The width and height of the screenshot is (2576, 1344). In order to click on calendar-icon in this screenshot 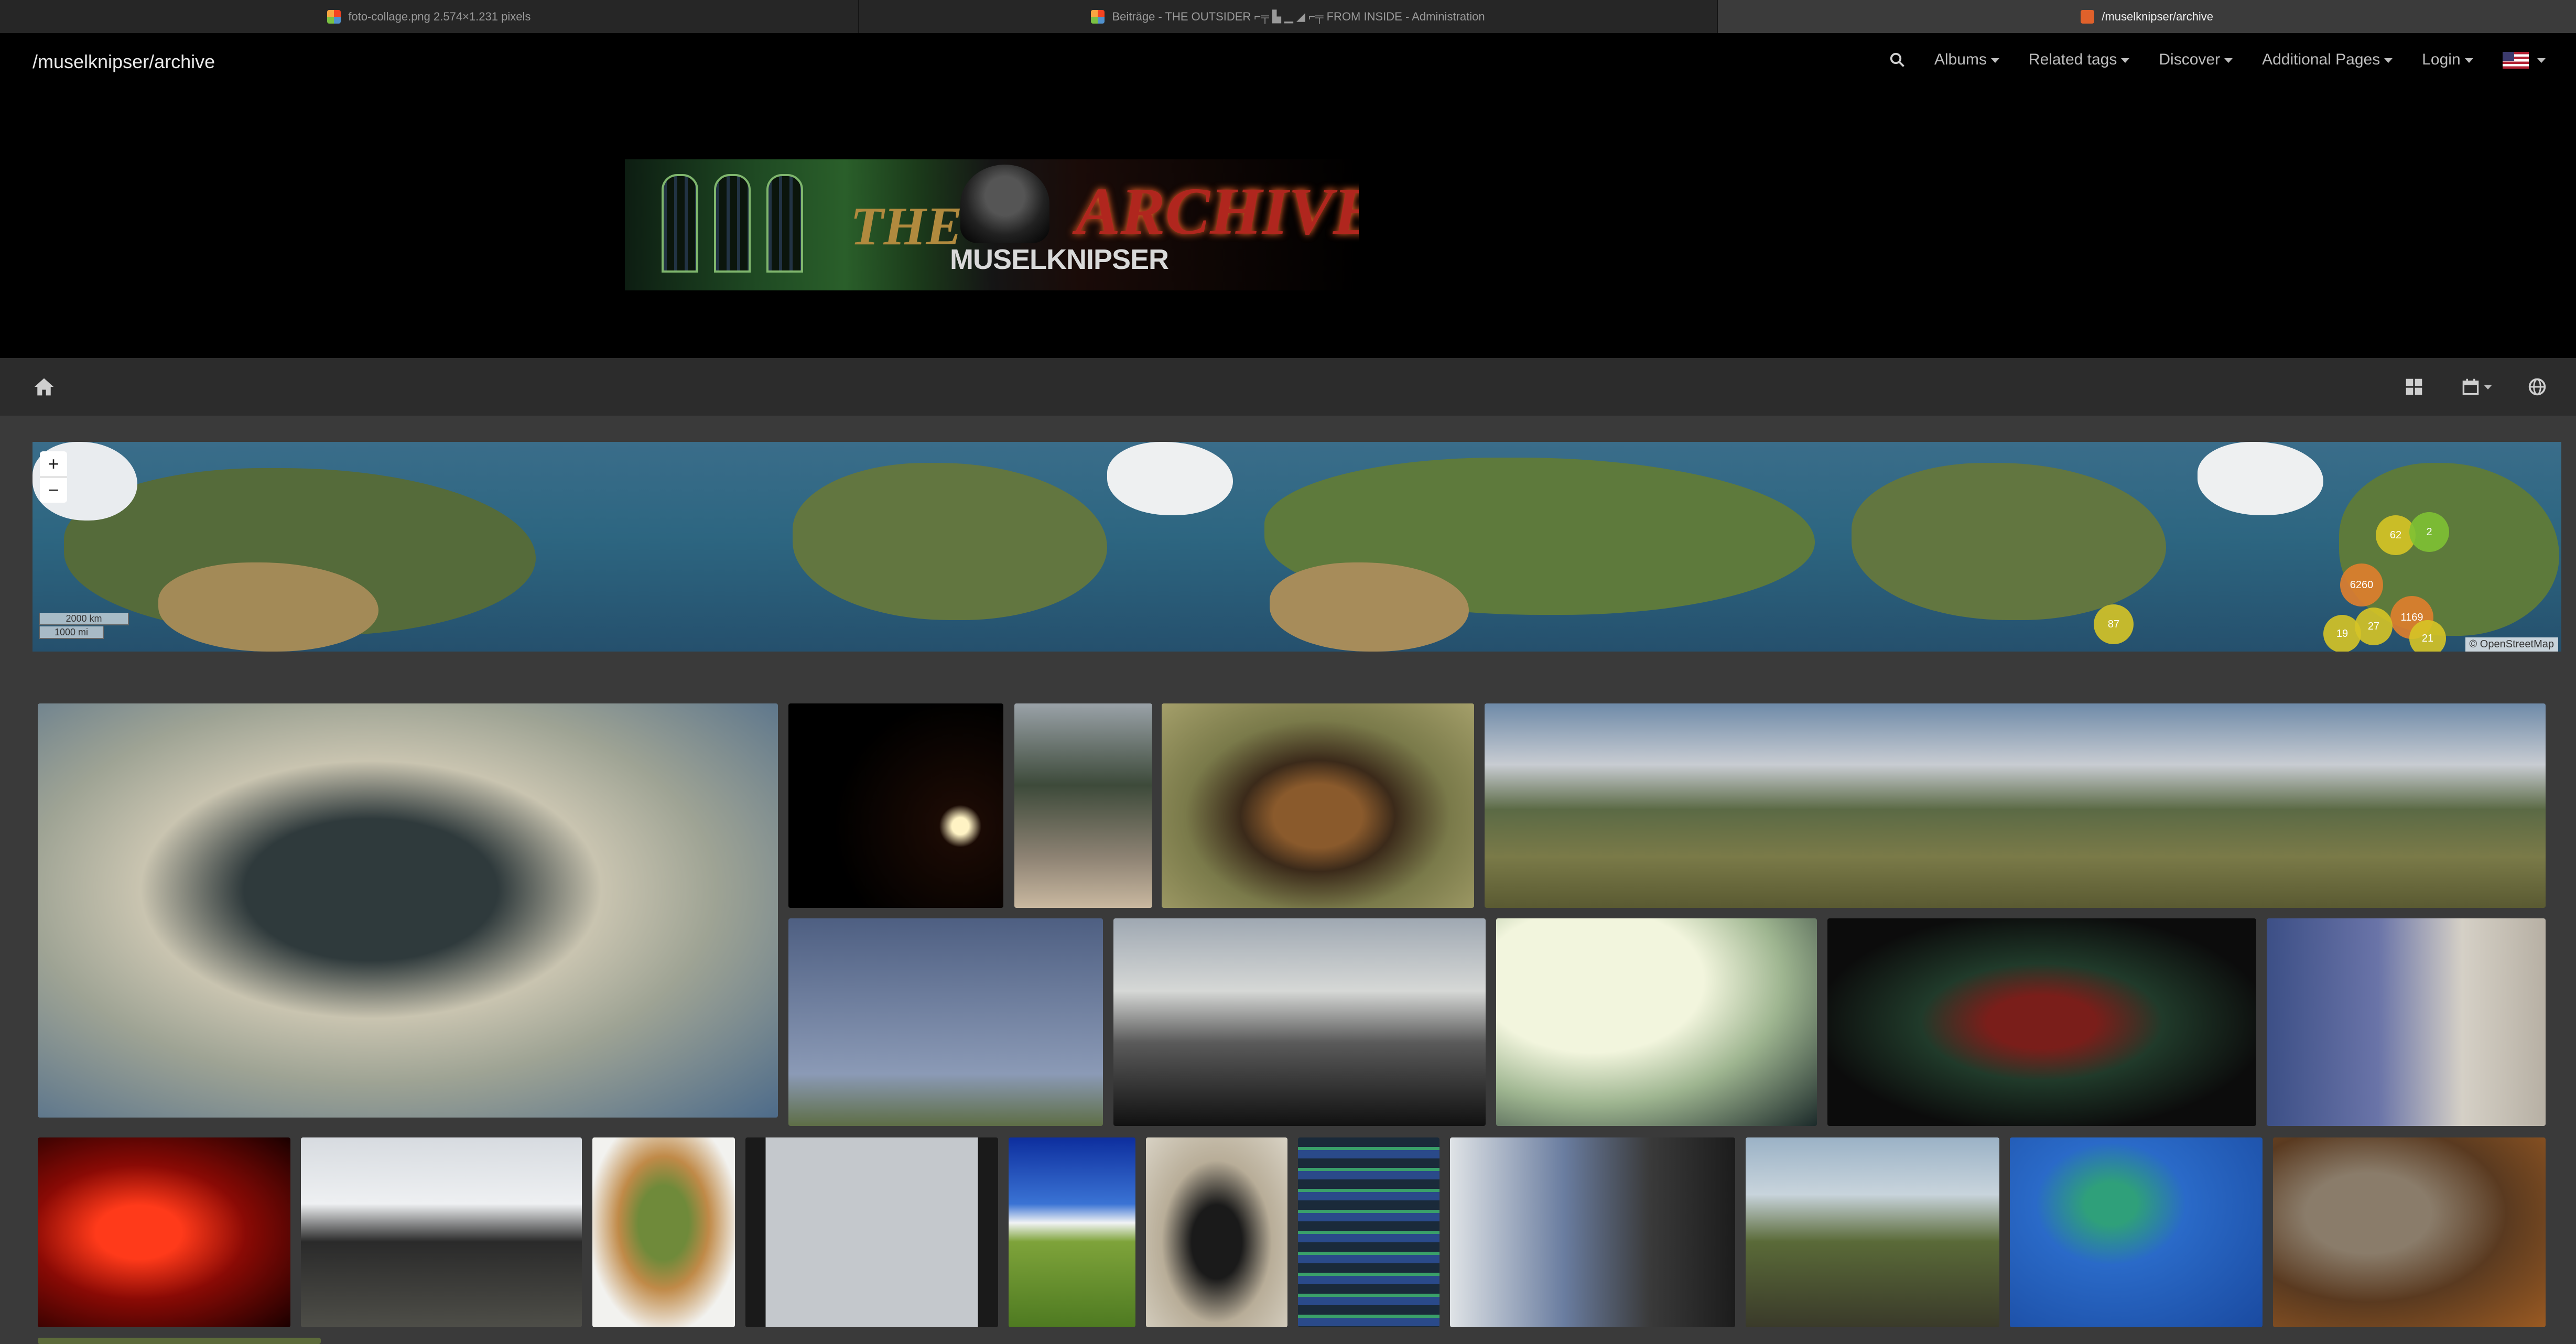, I will do `click(2470, 387)`.